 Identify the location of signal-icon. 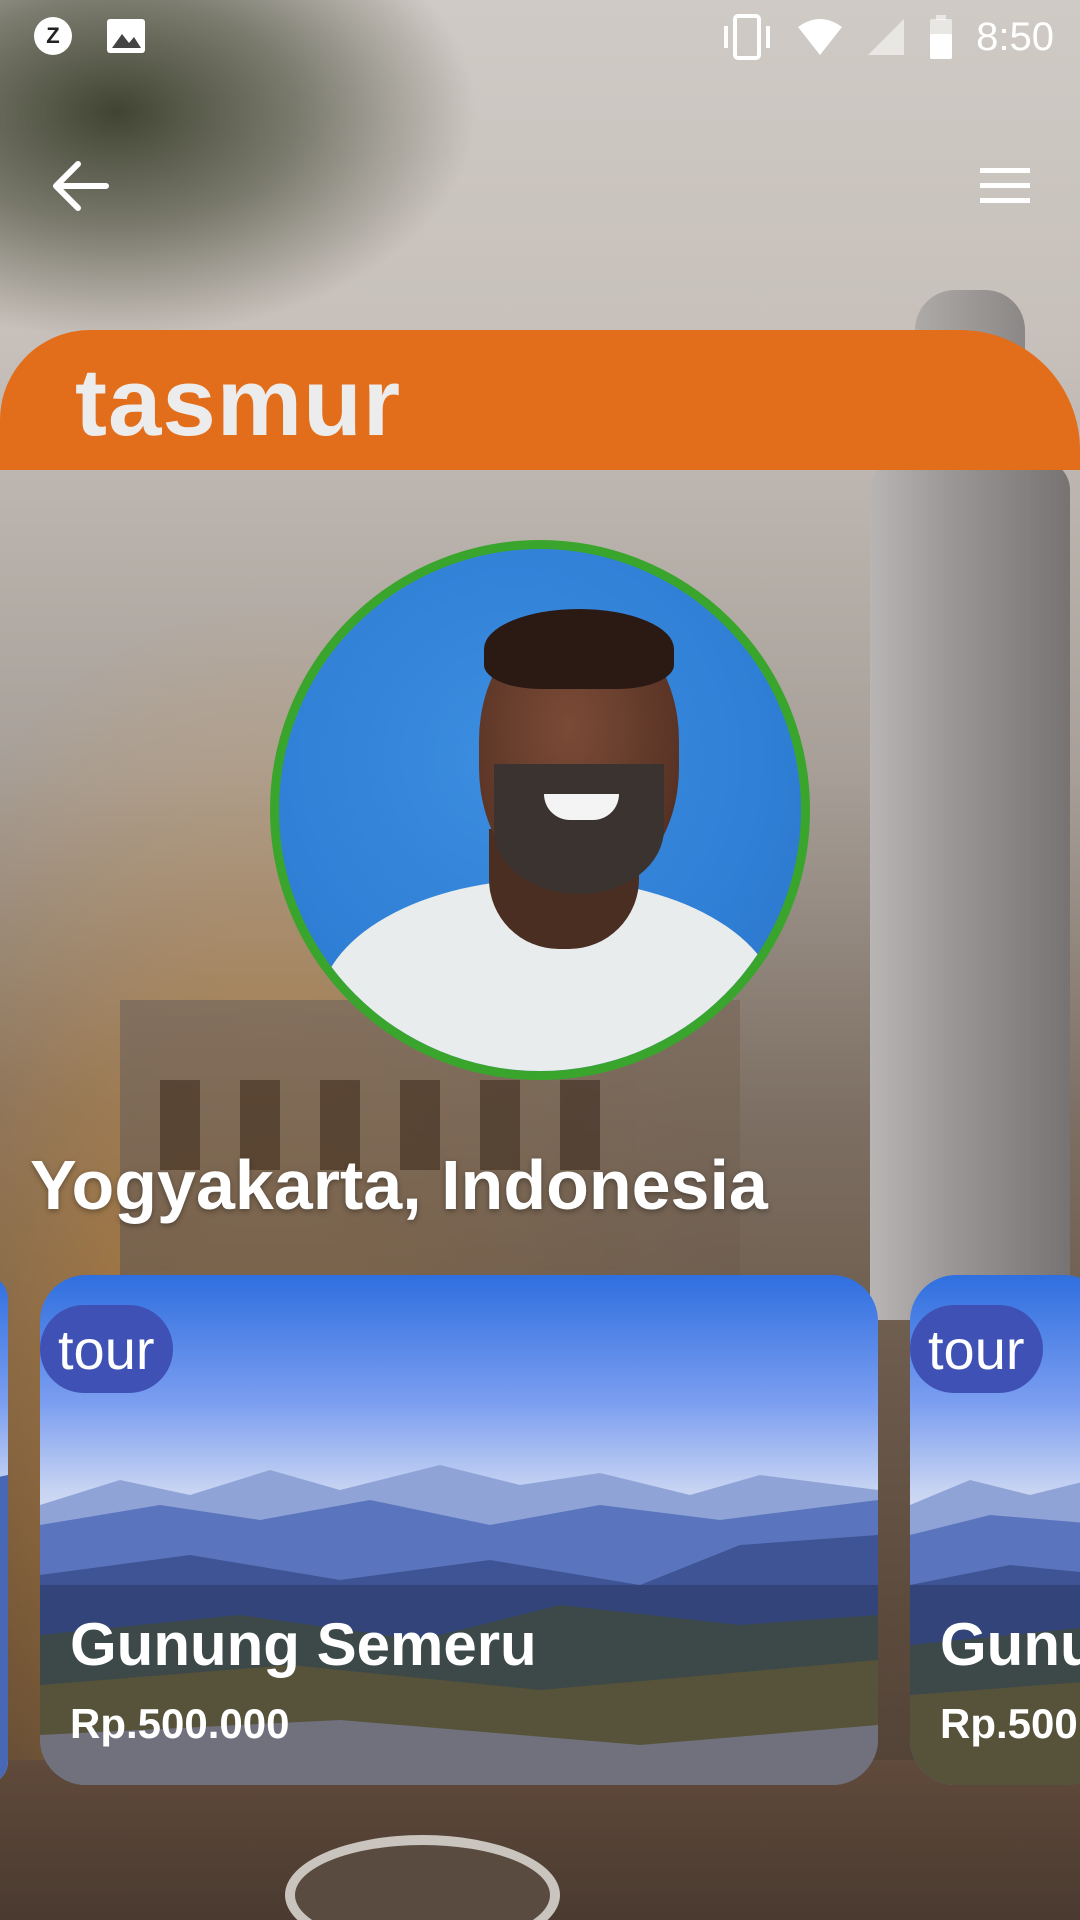
(886, 37).